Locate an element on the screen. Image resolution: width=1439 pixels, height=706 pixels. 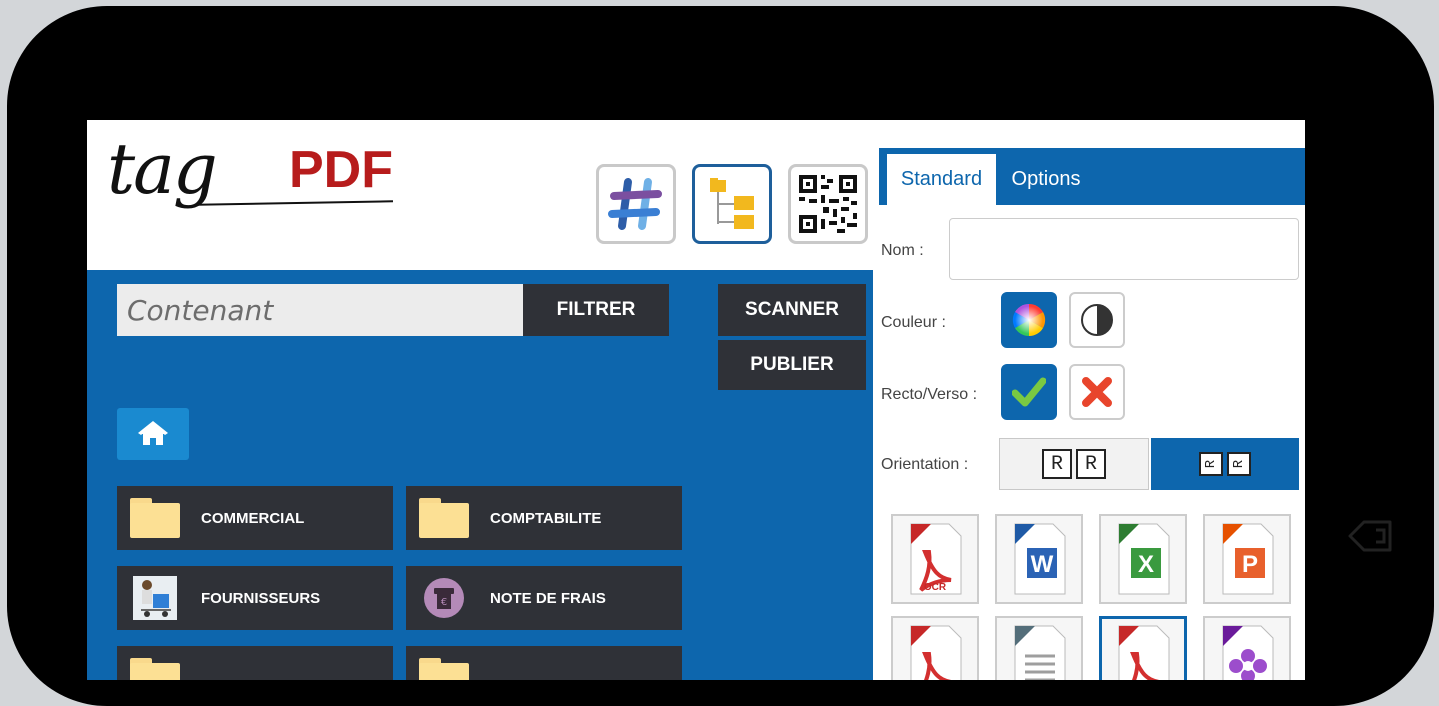
home-button is located at coordinates (153, 434).